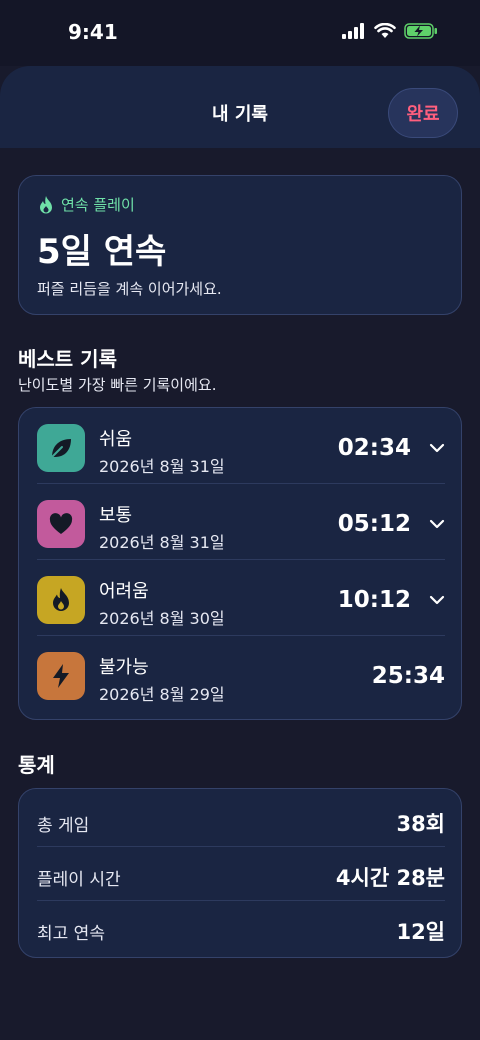 This screenshot has width=480, height=1040. I want to click on status-time: 9:41, so click(93, 32).